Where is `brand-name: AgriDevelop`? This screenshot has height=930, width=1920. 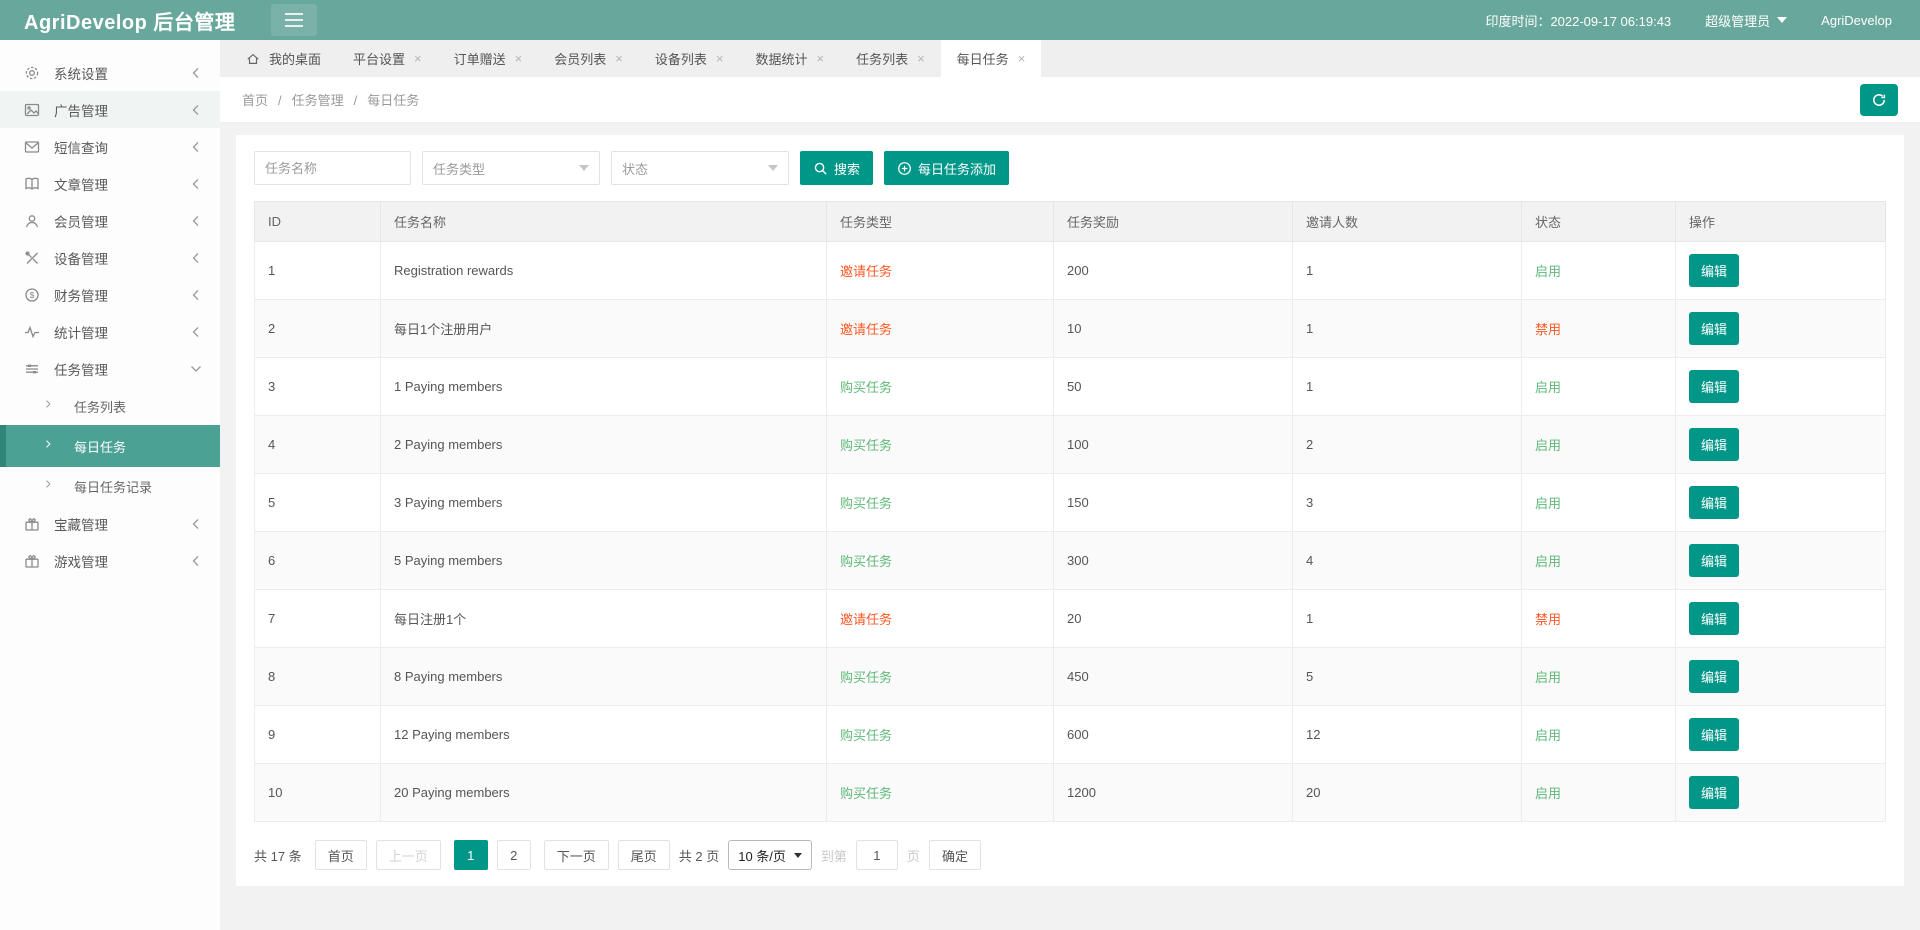 brand-name: AgriDevelop is located at coordinates (1856, 20).